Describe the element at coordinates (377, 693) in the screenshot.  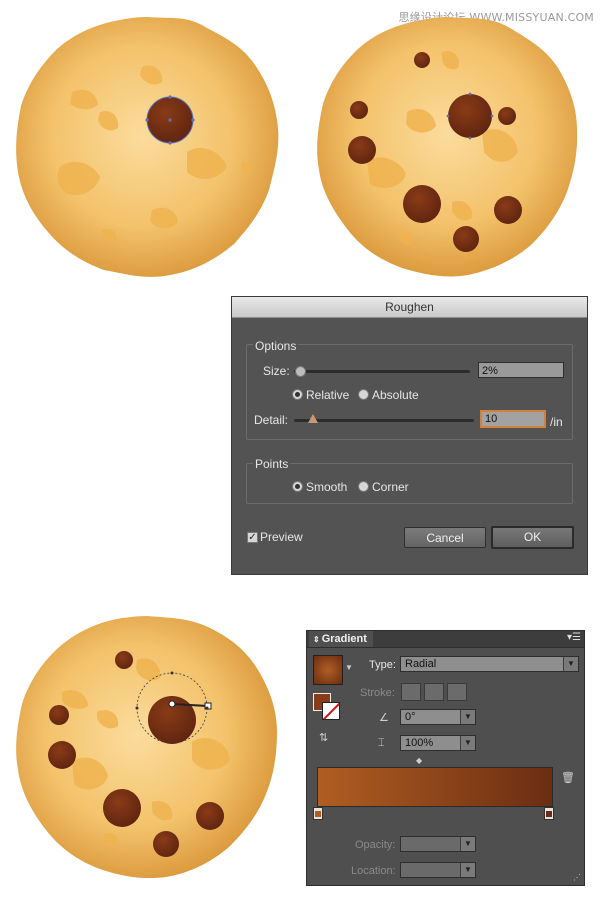
I see `stroke-label: Stroke:` at that location.